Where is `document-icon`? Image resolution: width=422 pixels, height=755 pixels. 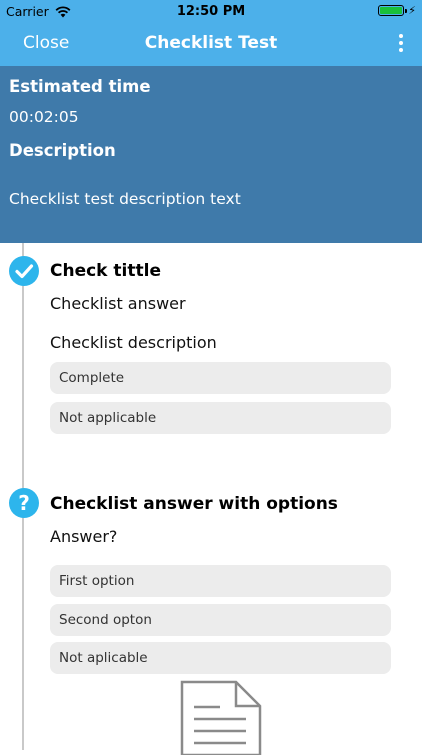 document-icon is located at coordinates (221, 717).